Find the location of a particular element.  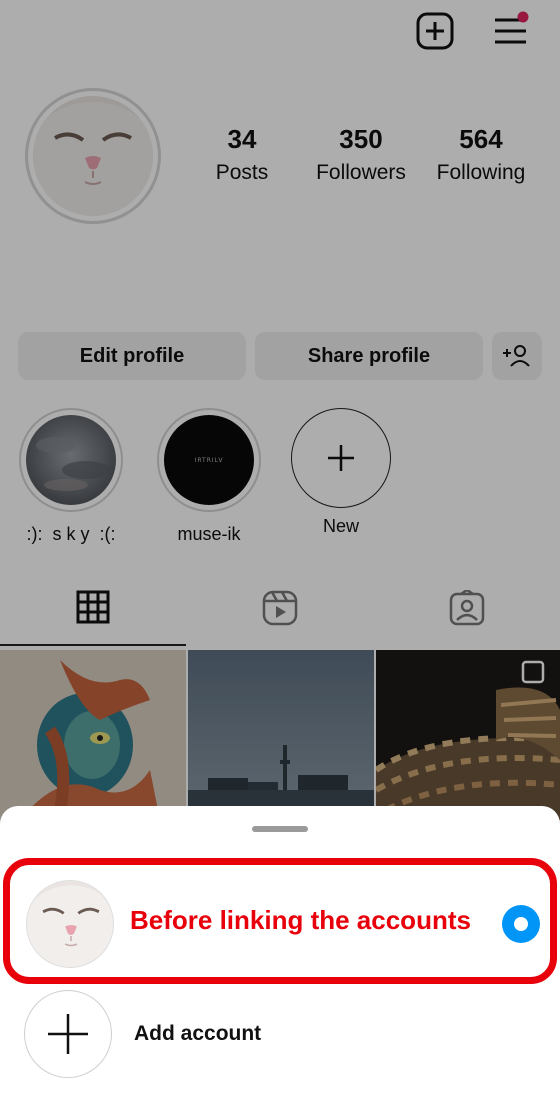

add-account-row: Add account is located at coordinates (280, 1034).